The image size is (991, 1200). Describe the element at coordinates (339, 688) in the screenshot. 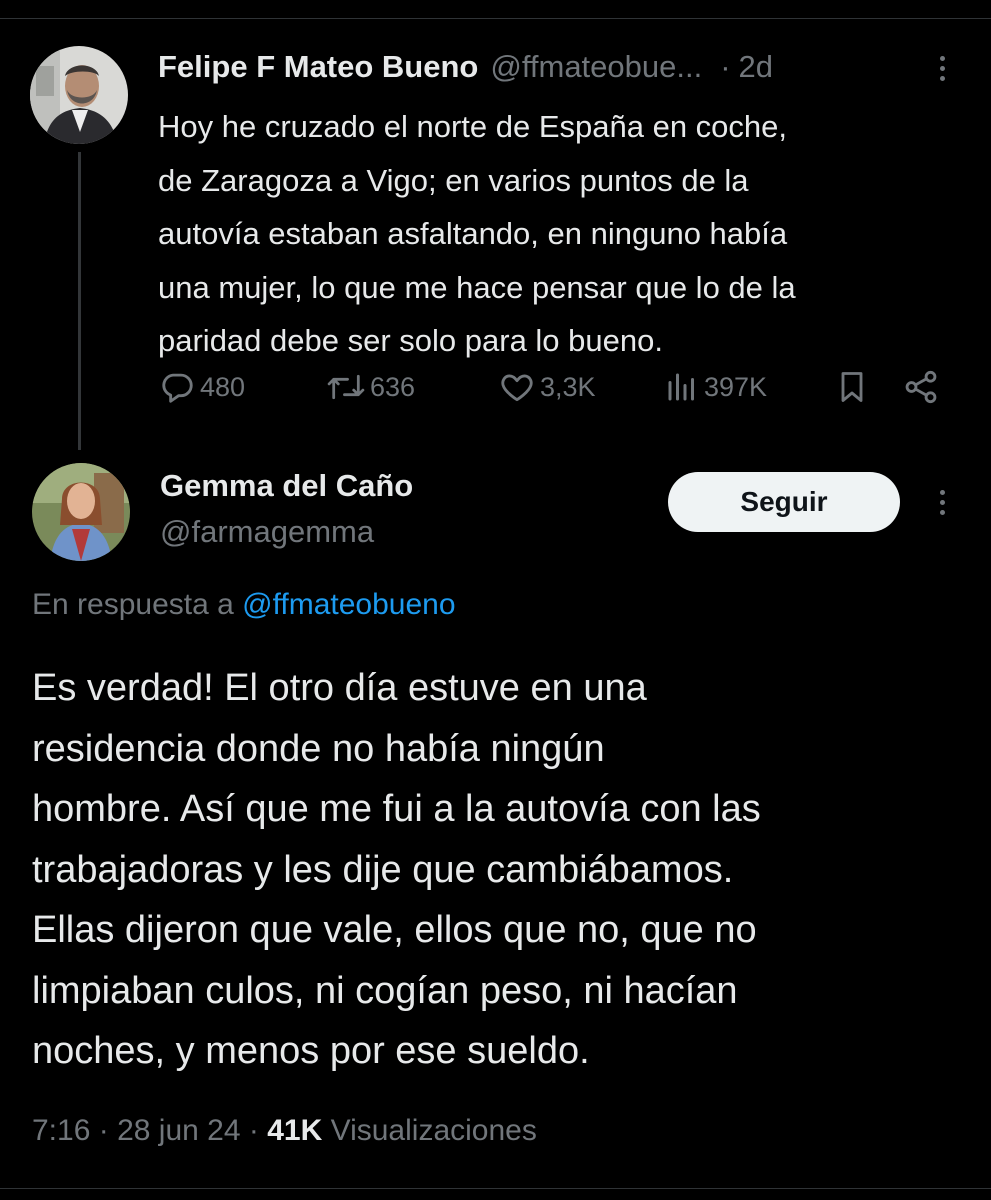

I see `tweet-line: Es verdad! El otro día estuve en una` at that location.